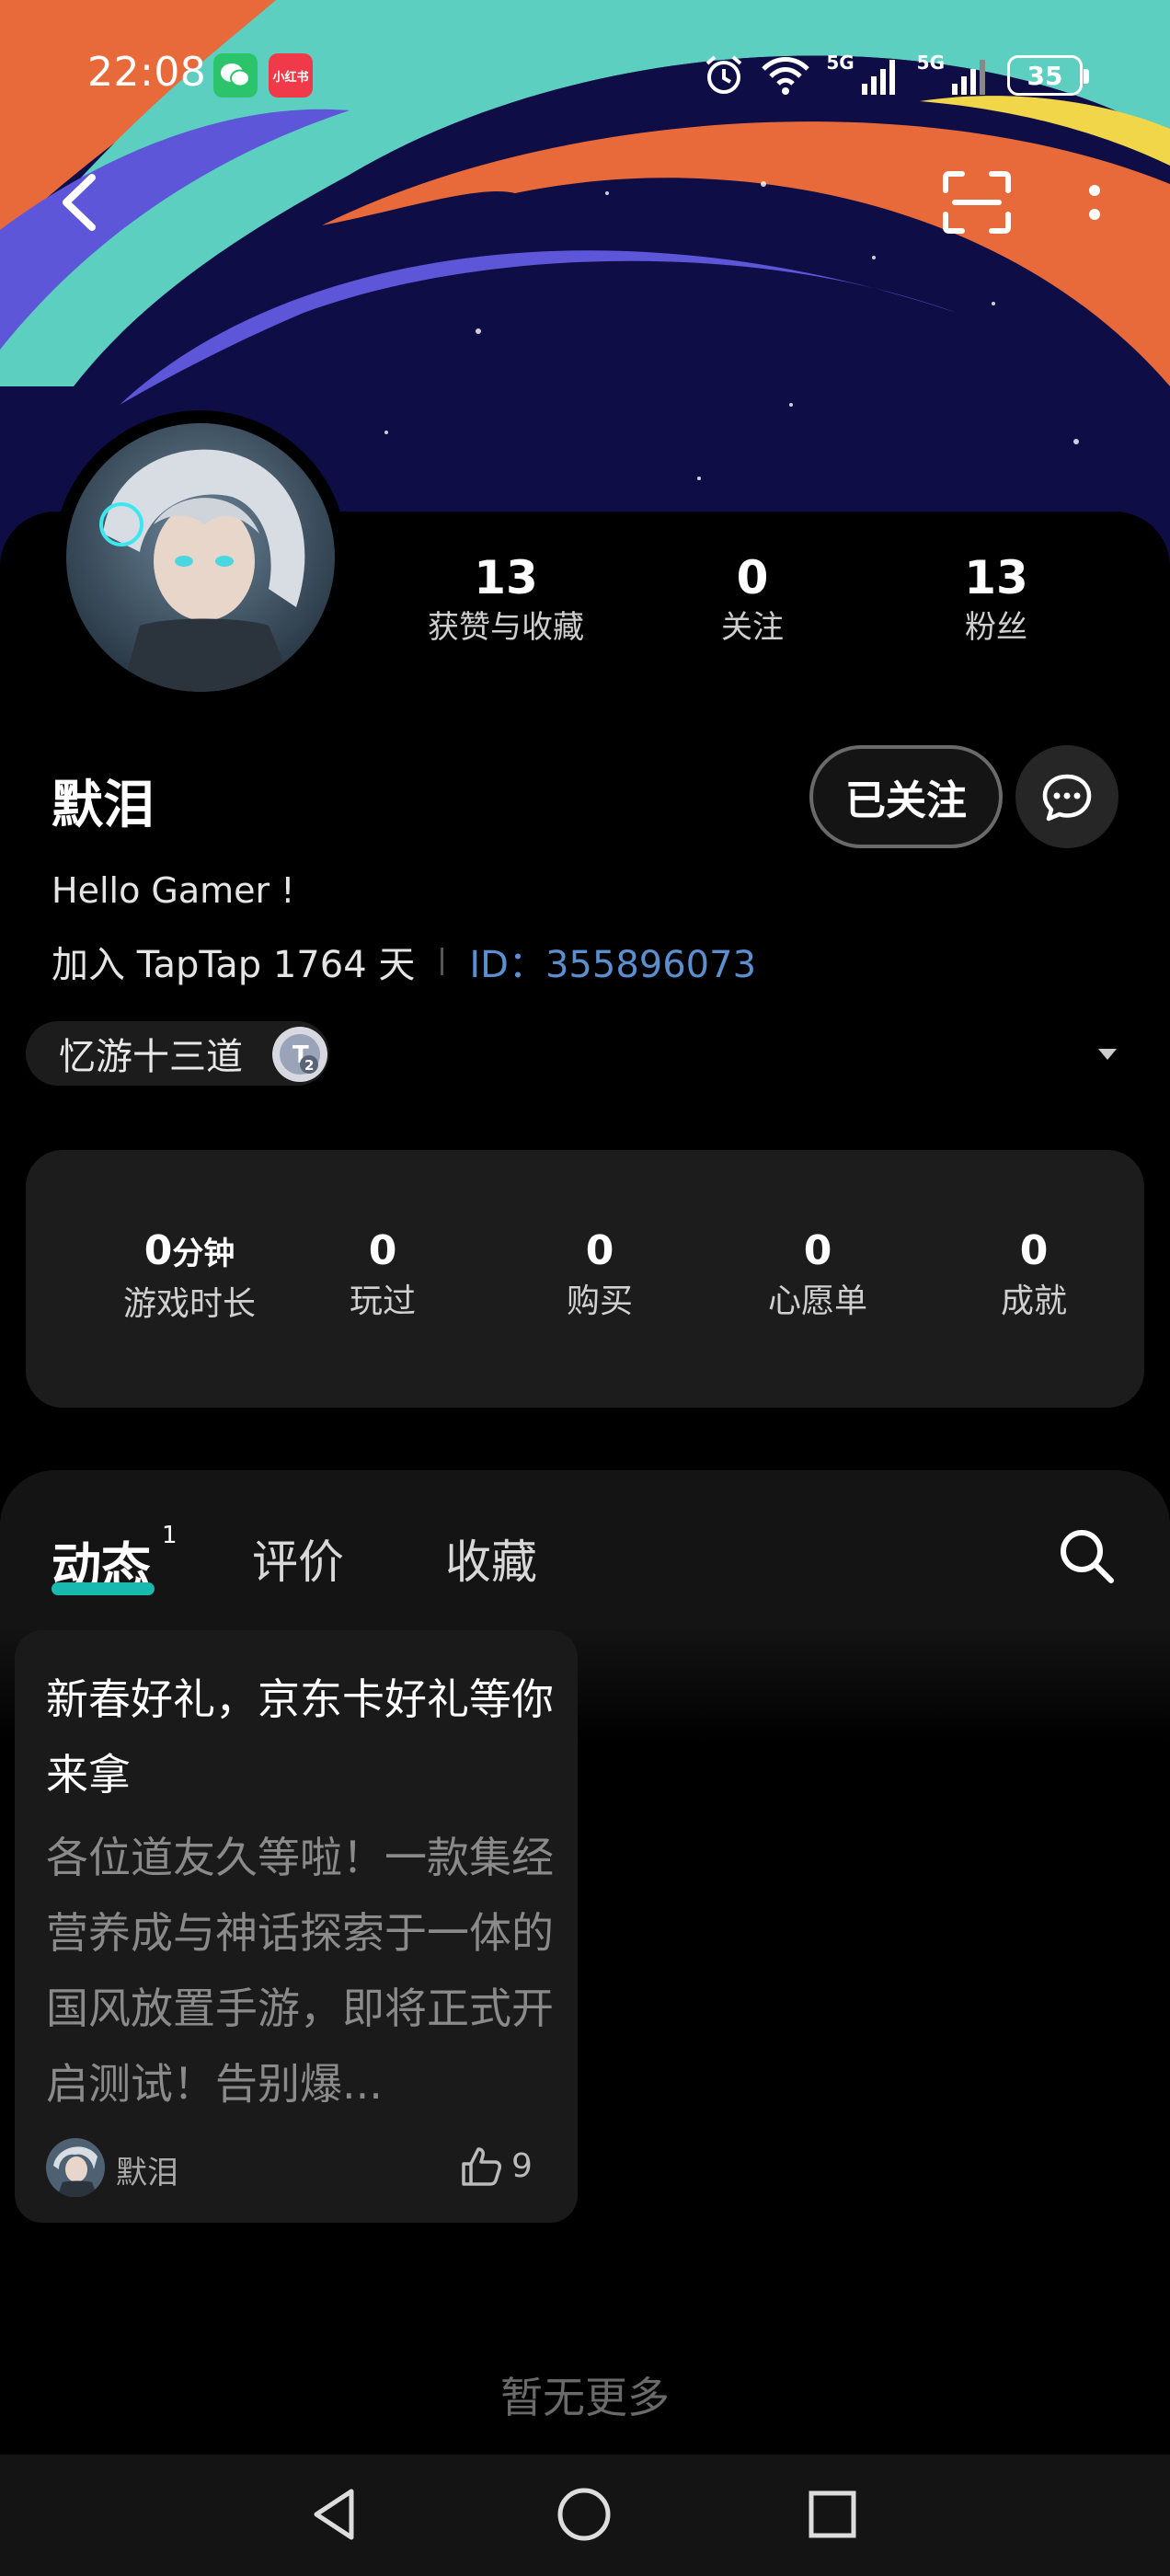  Describe the element at coordinates (612, 961) in the screenshot. I see `user-id: ID：355896073` at that location.